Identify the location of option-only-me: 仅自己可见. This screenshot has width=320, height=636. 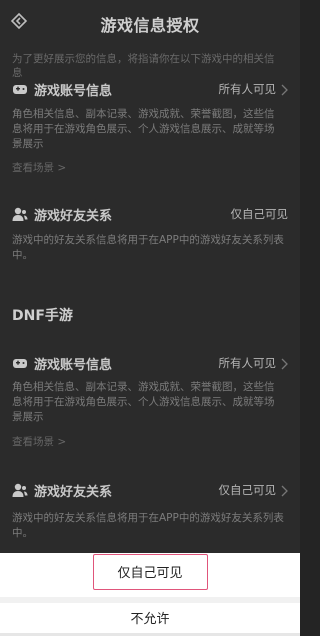
(150, 573).